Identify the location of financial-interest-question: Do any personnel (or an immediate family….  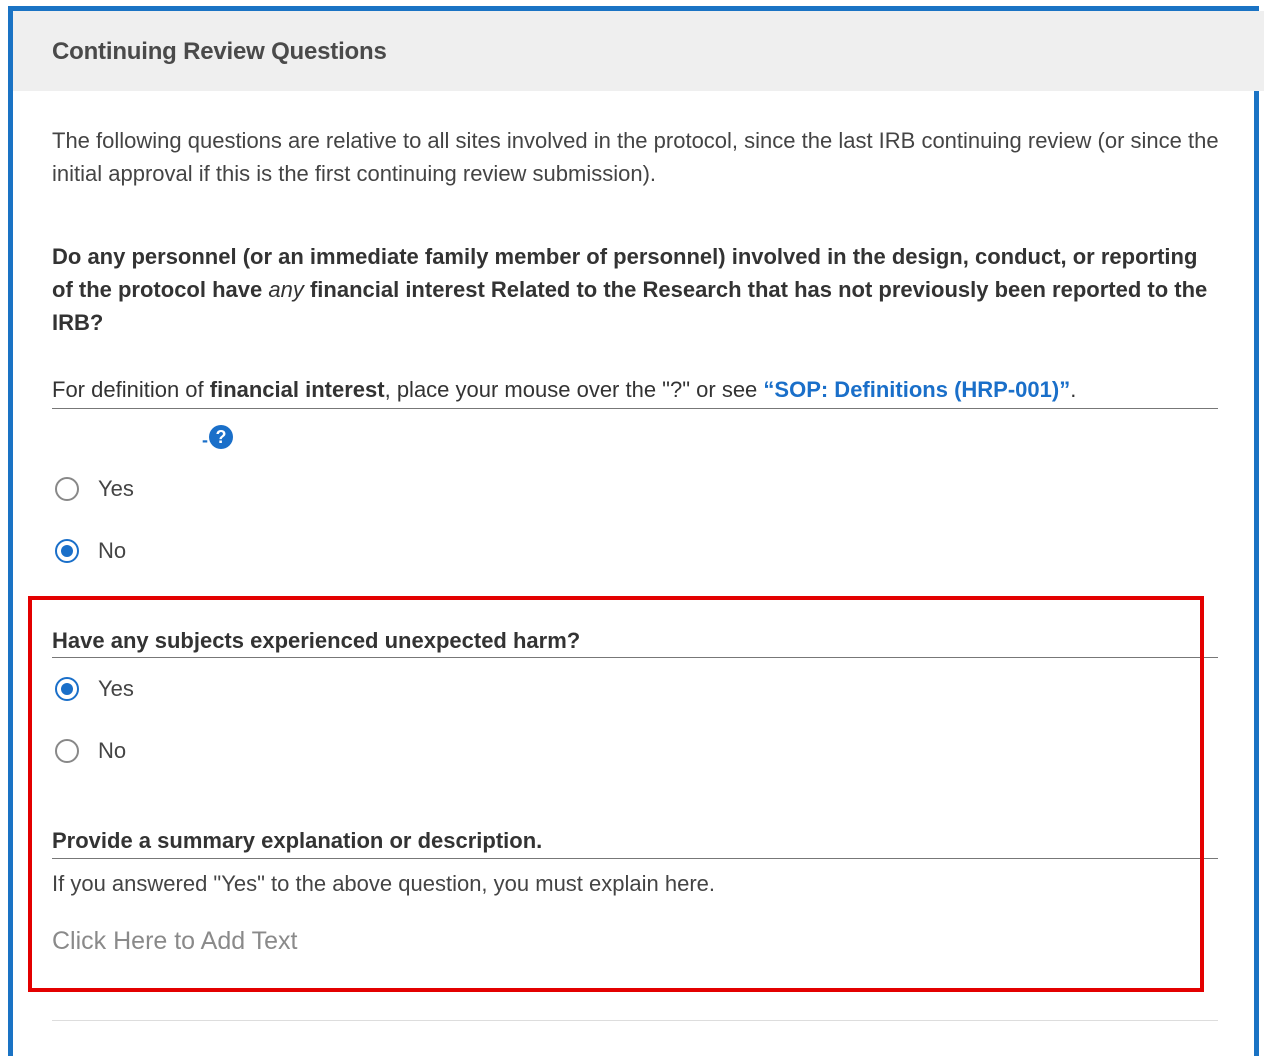
(635, 289).